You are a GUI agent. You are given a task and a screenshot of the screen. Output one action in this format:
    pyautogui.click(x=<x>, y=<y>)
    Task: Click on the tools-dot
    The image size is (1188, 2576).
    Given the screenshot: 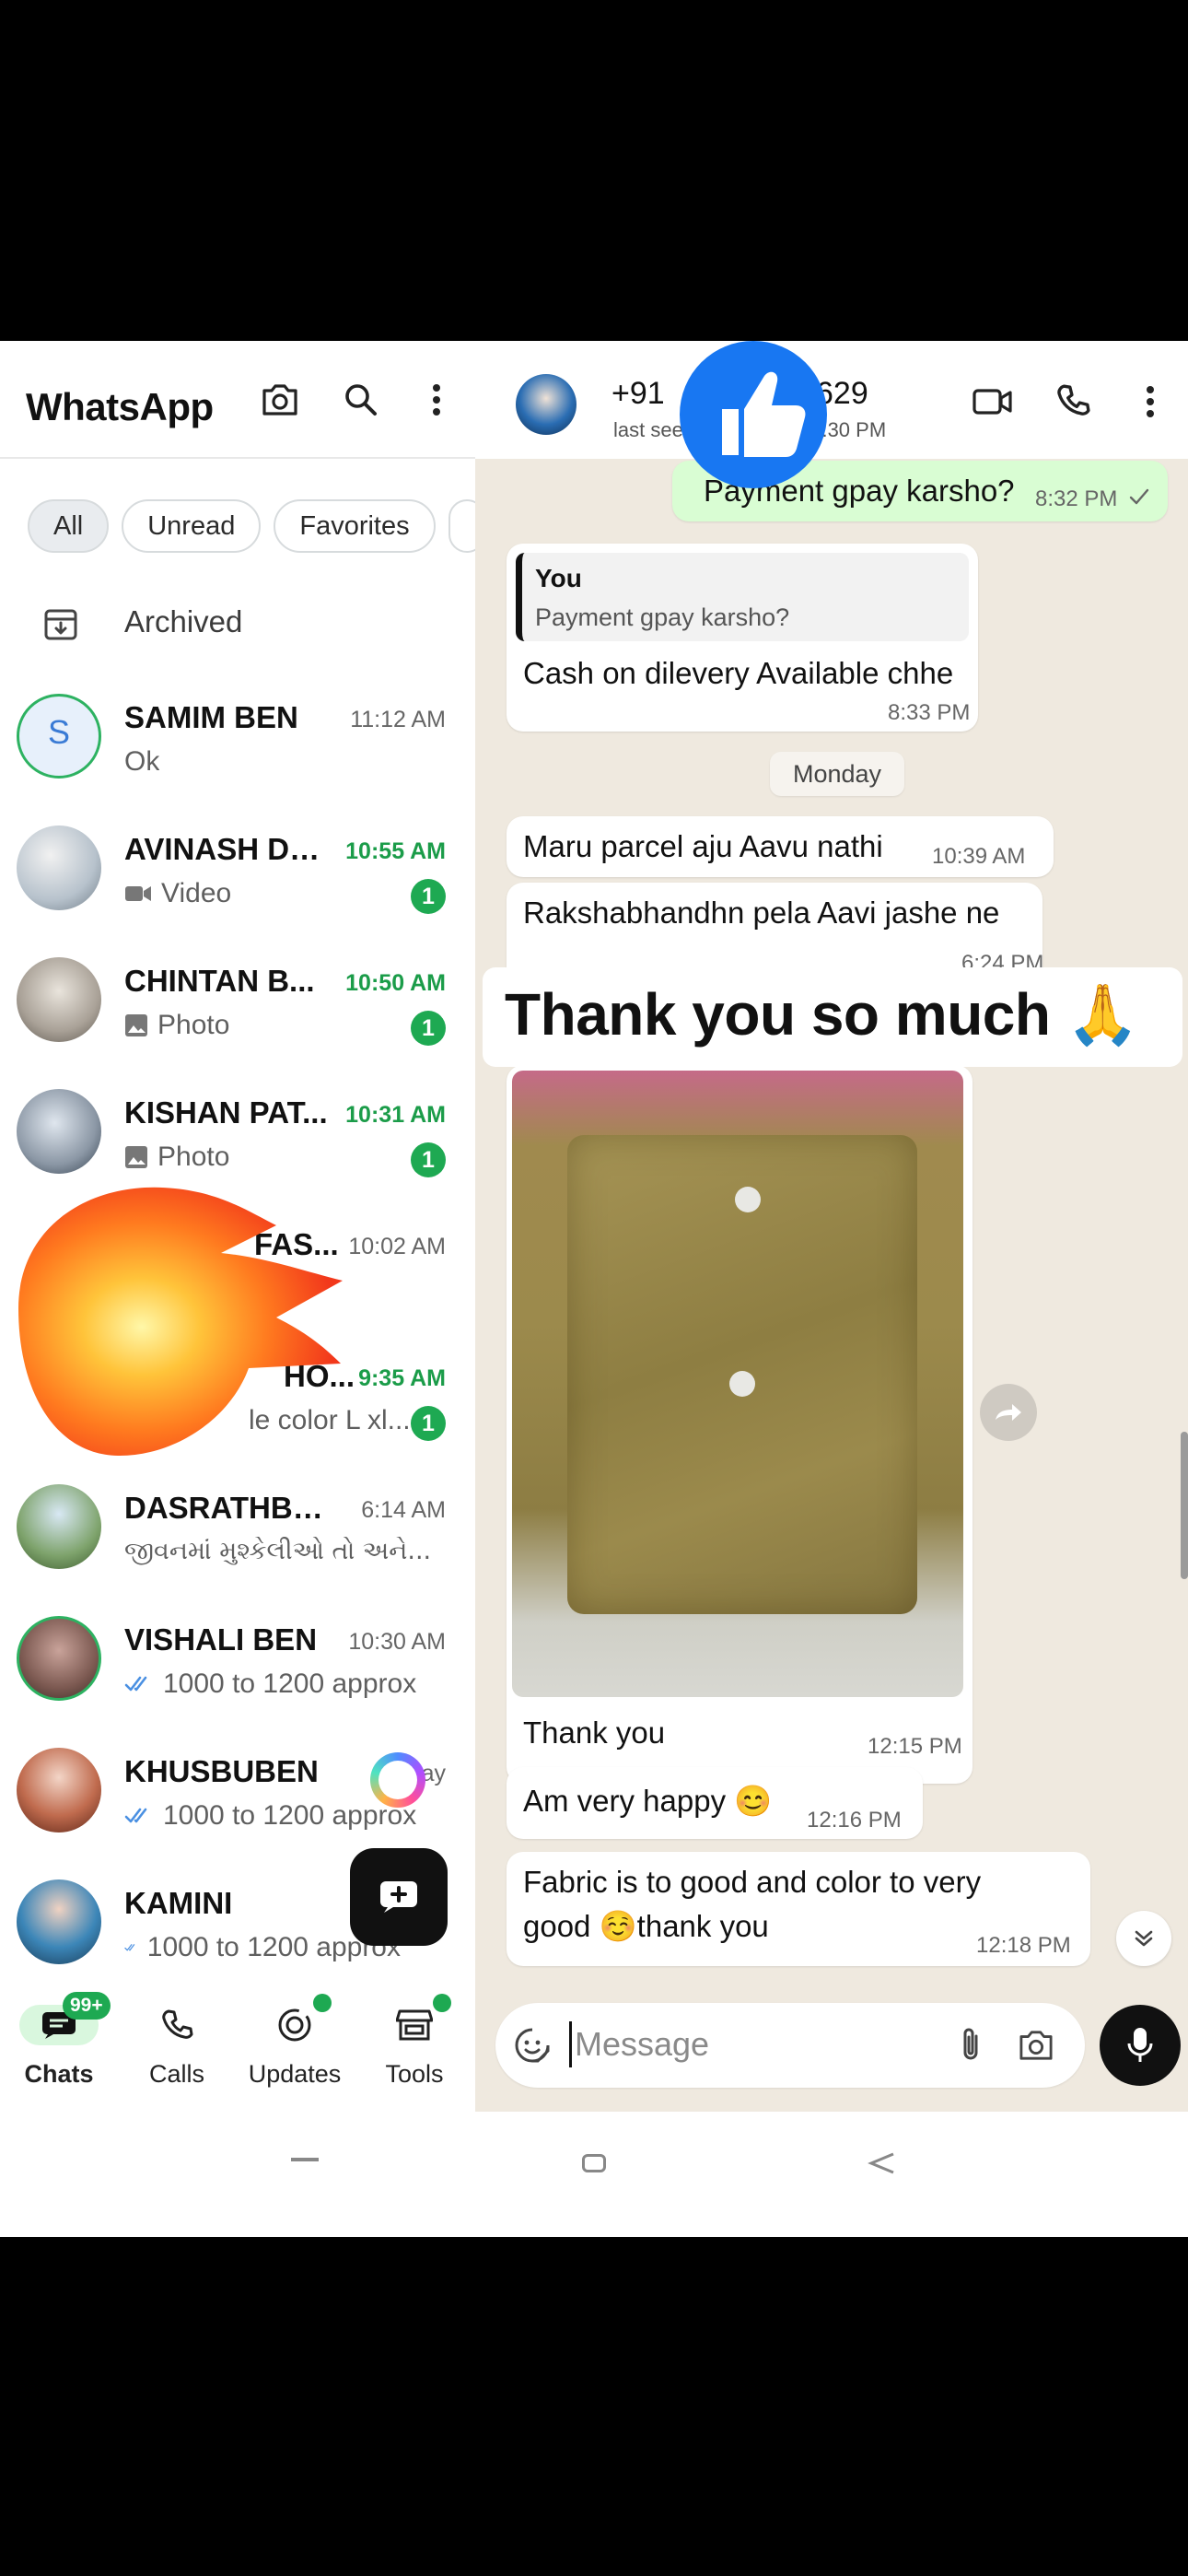 What is the action you would take?
    pyautogui.click(x=442, y=2003)
    